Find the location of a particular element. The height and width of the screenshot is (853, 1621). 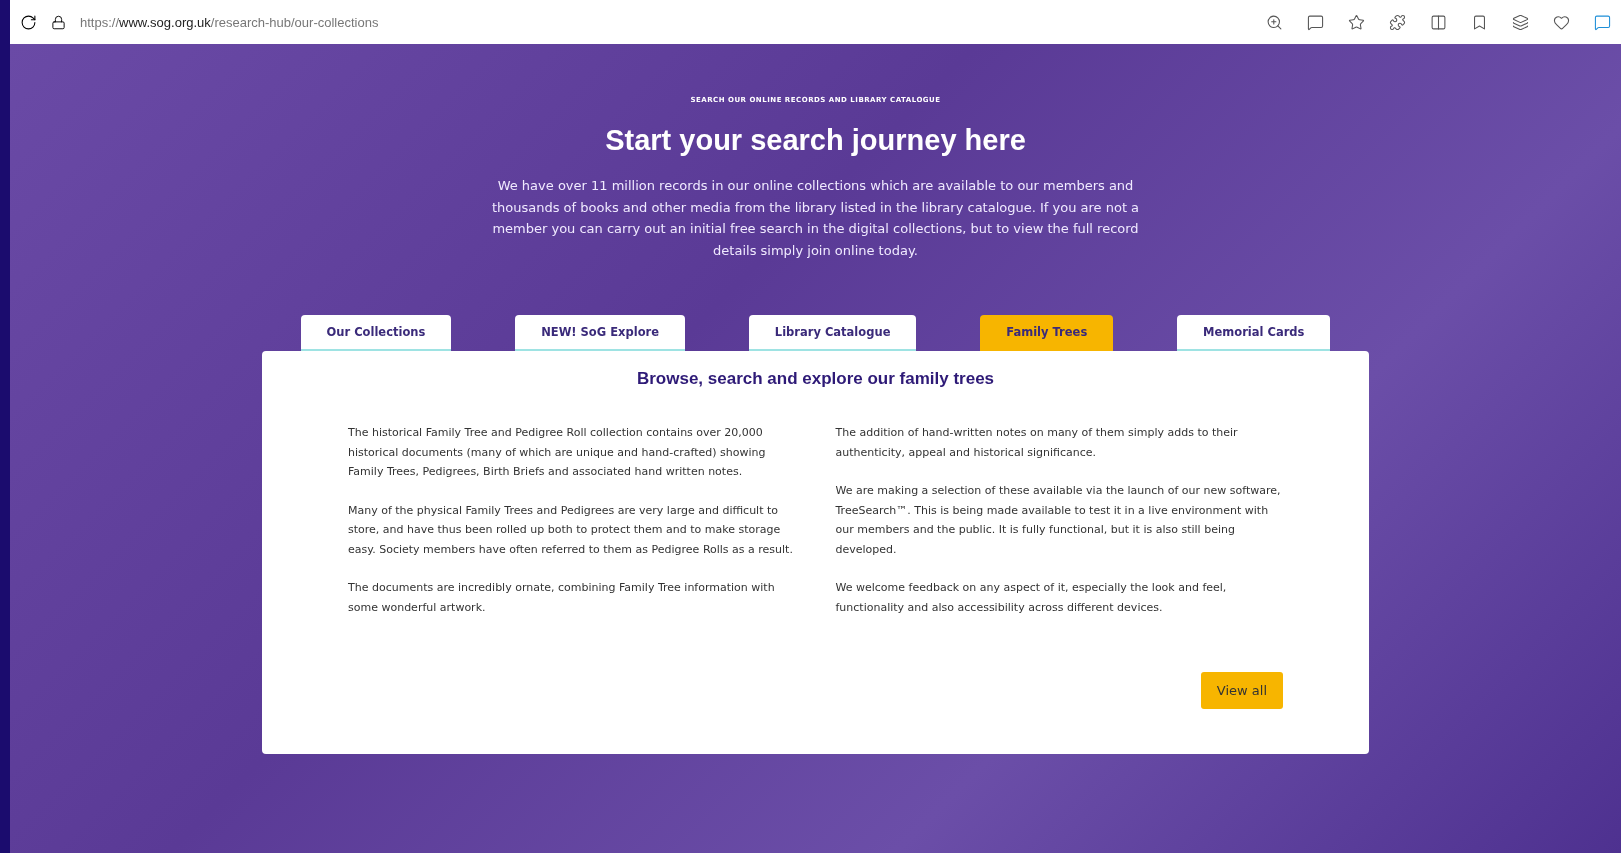

paragraph: We welcome feedback on any aspect of it, especially the look and feel, functionality and also accessibility across different devices. is located at coordinates (1031, 598).